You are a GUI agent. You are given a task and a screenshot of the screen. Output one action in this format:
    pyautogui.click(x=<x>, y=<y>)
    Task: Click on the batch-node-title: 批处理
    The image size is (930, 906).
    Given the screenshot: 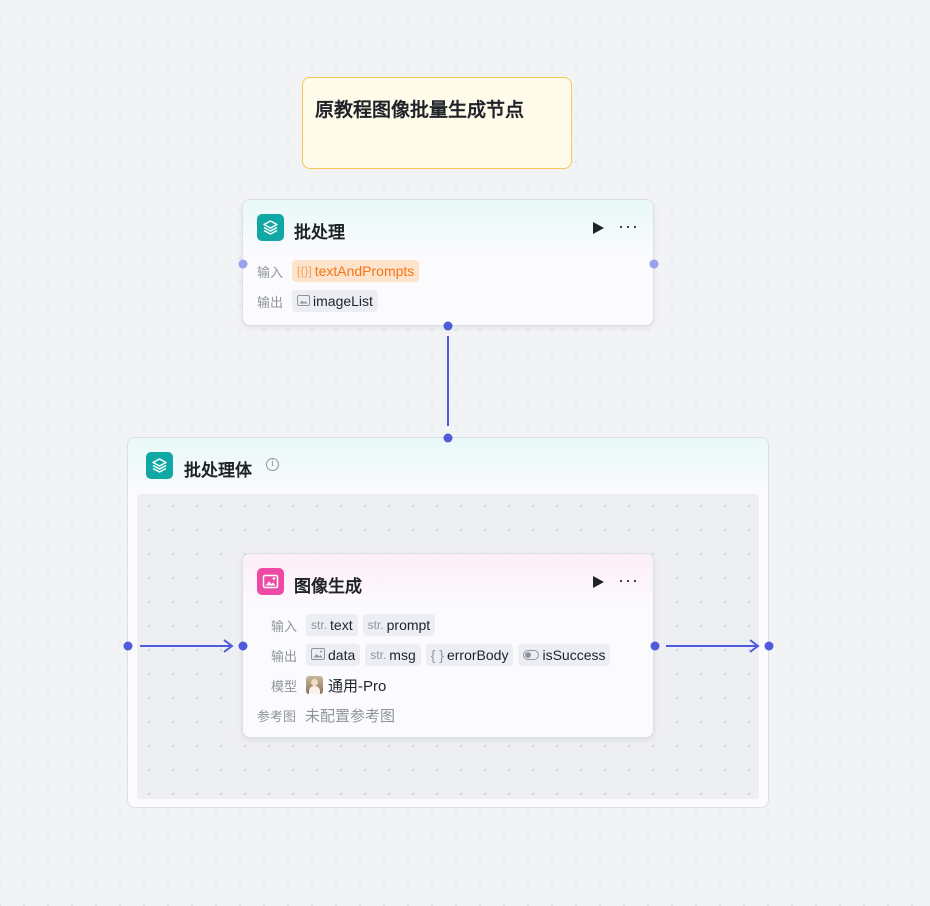 What is the action you would take?
    pyautogui.click(x=319, y=232)
    